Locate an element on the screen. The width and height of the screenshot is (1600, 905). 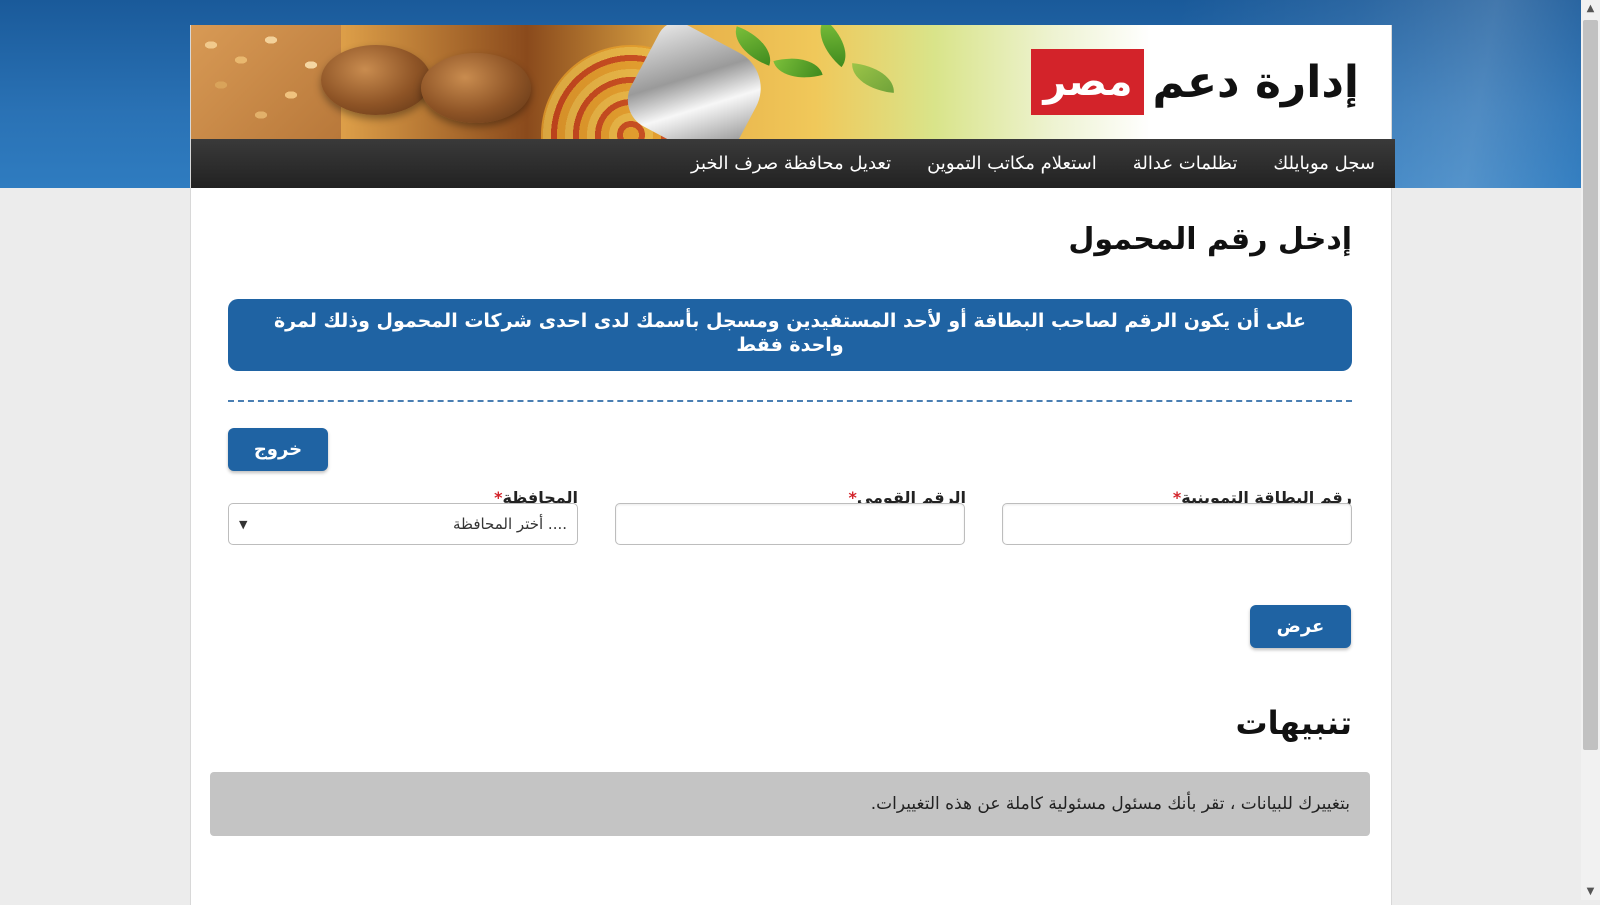
alerts-title: تنبيهات is located at coordinates (1294, 723).